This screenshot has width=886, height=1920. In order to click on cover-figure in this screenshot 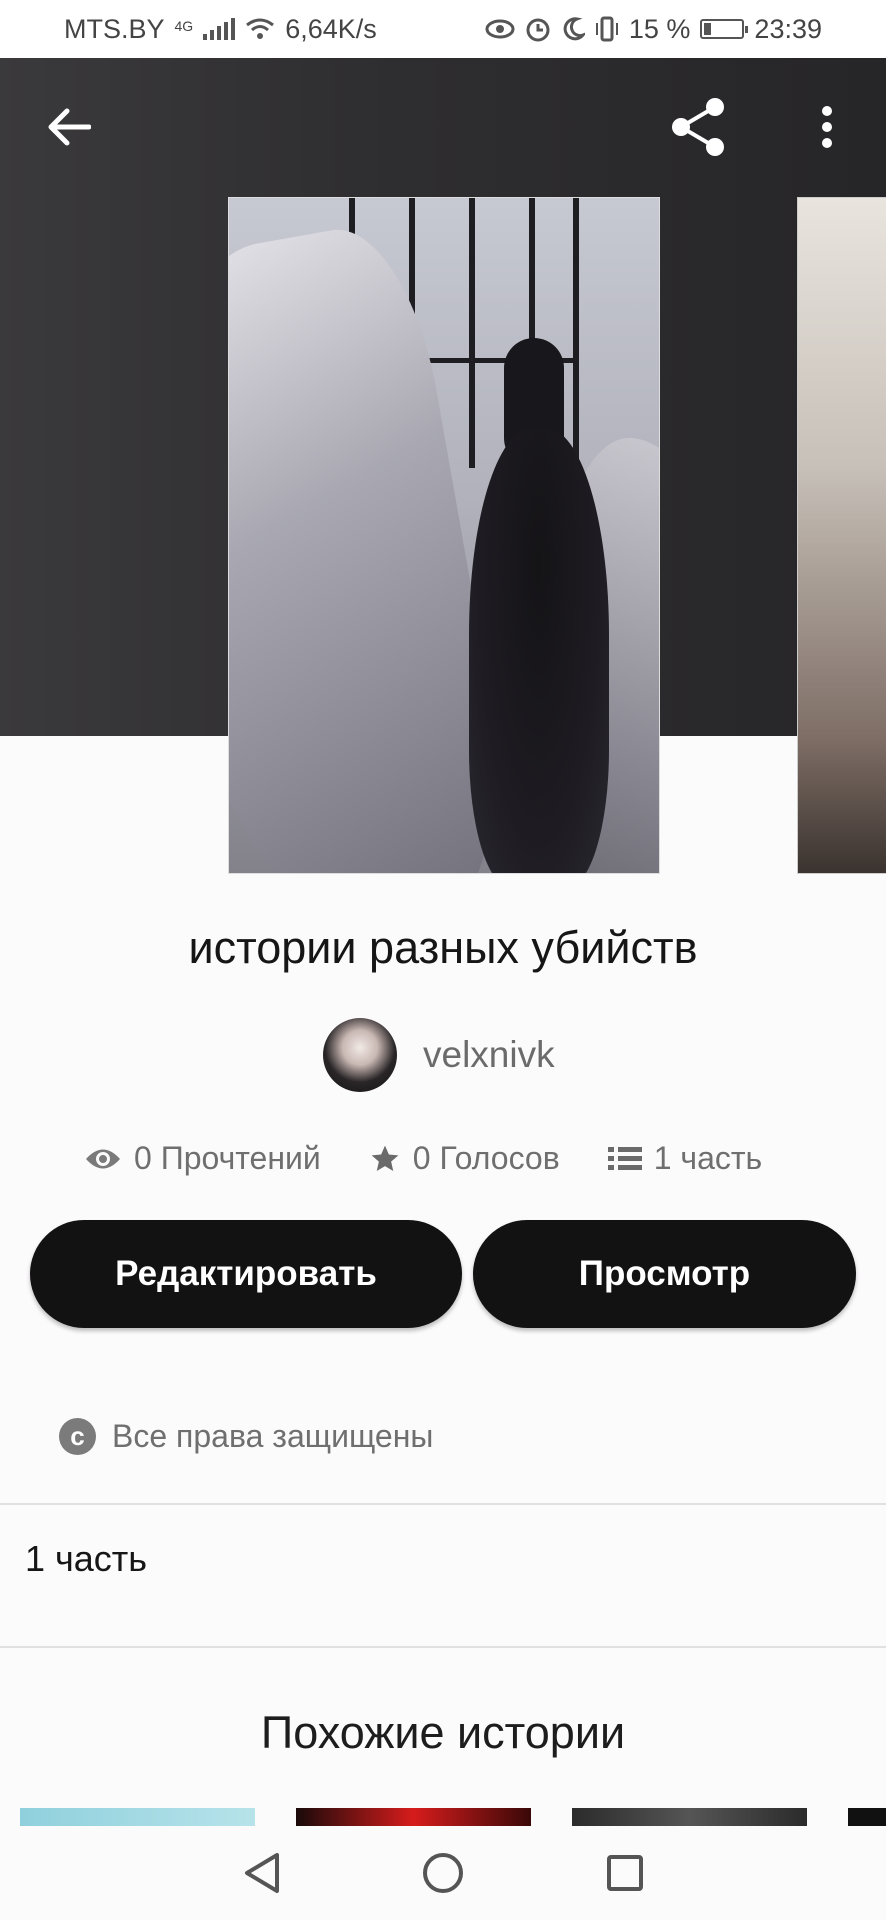, I will do `click(539, 650)`.